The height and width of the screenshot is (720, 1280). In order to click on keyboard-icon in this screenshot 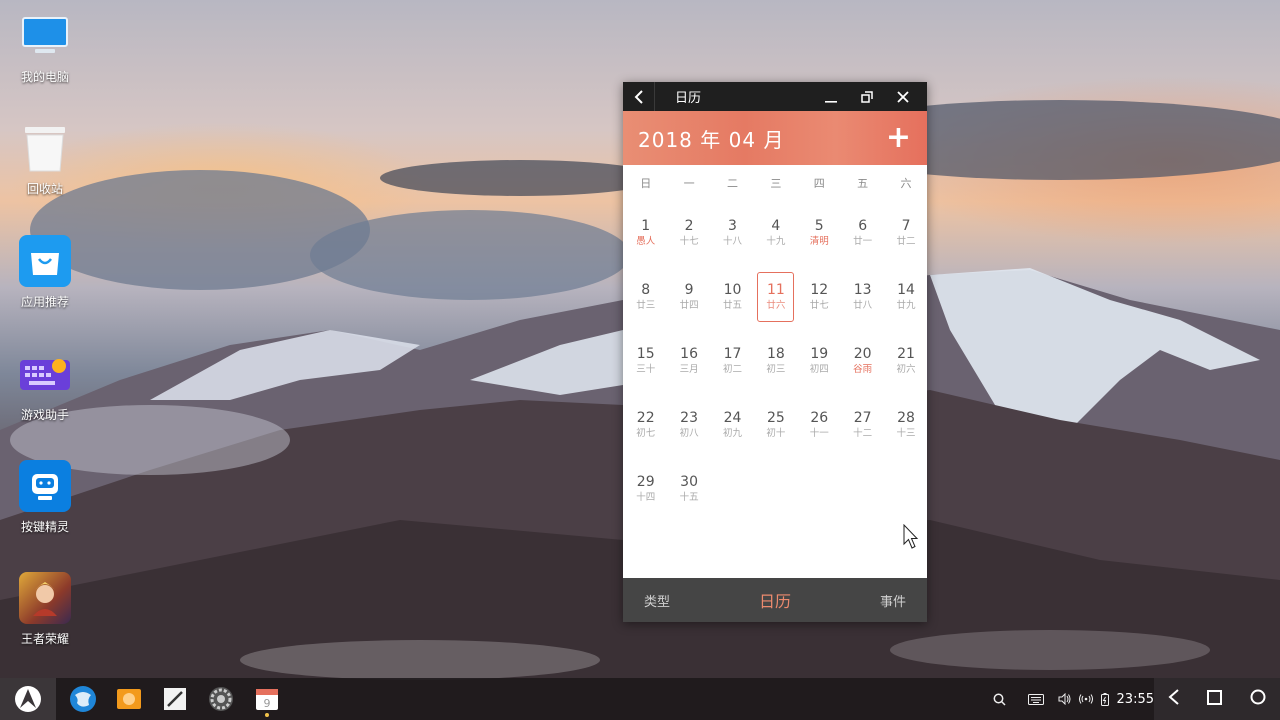, I will do `click(1035, 699)`.